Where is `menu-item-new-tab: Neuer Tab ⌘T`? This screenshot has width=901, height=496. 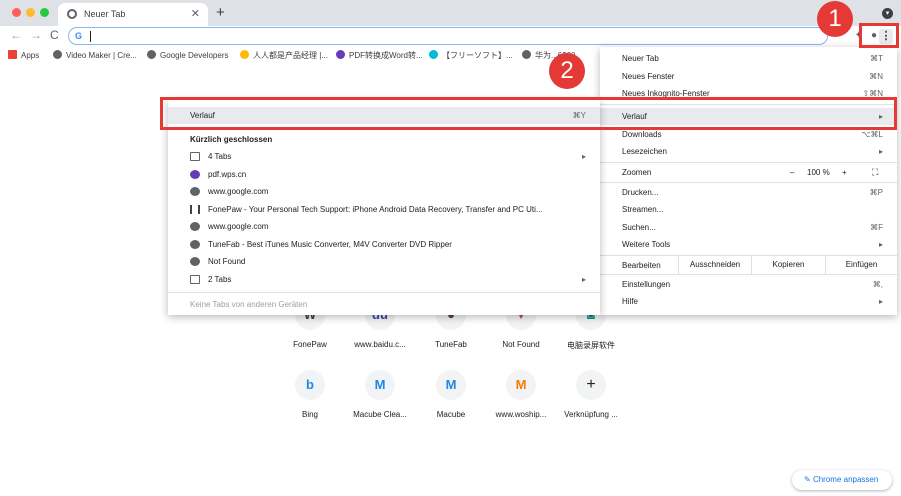
menu-item-new-tab: Neuer Tab ⌘T is located at coordinates (748, 58).